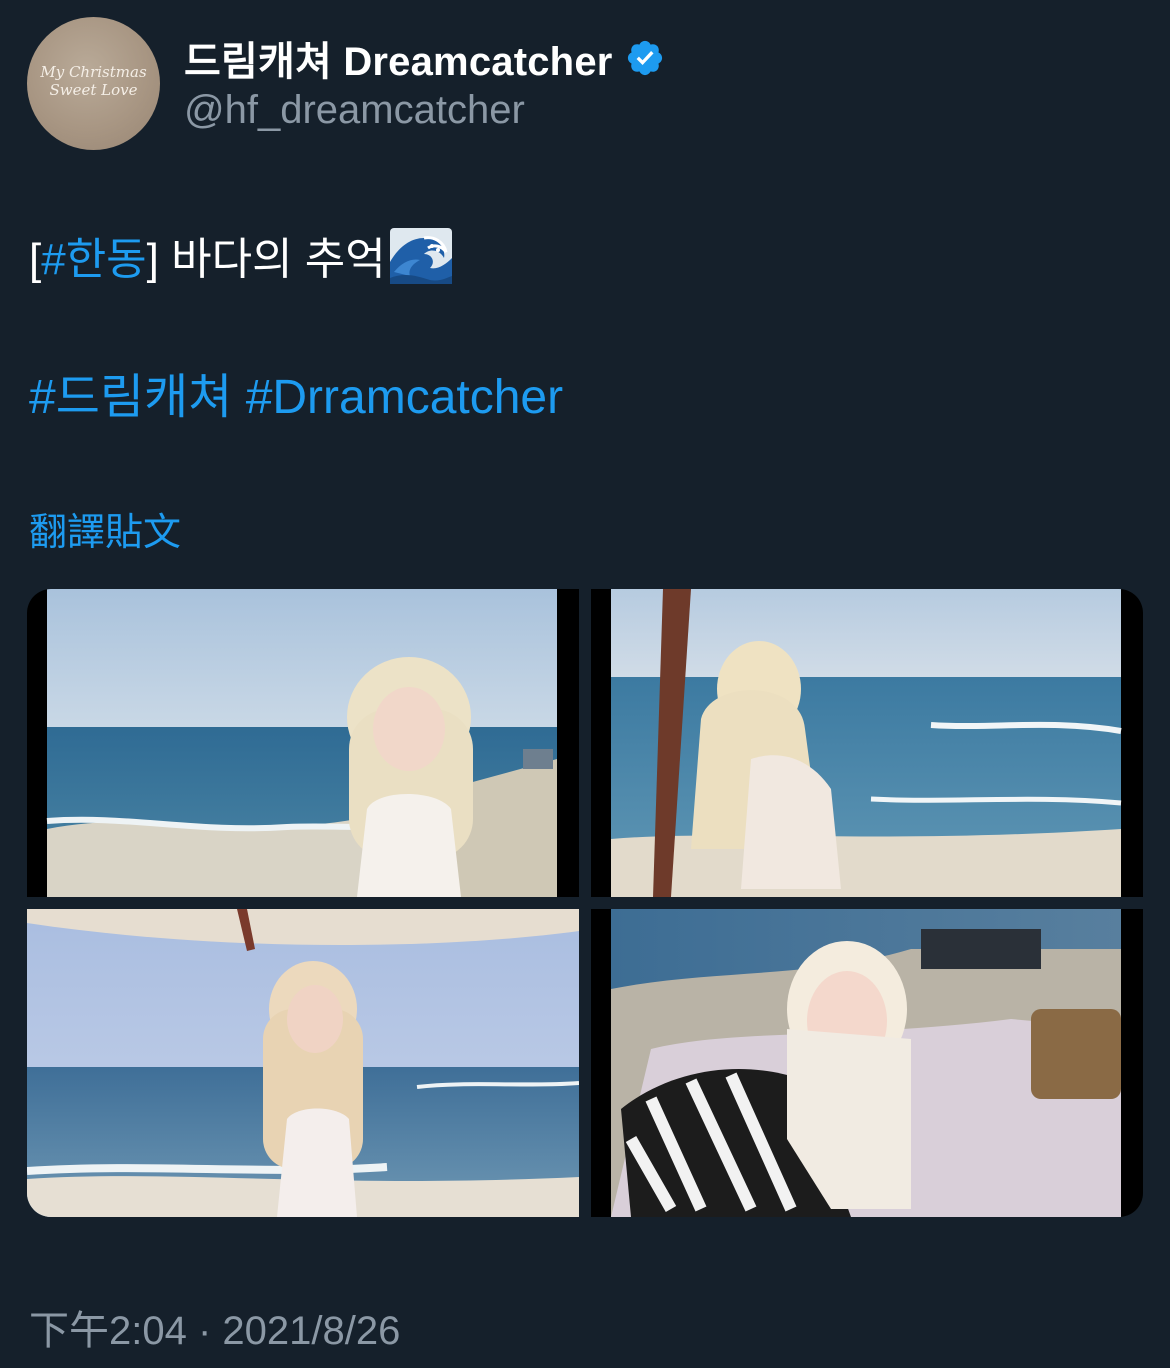 This screenshot has height=1368, width=1170. I want to click on translate-post-link: 翻譯貼文, so click(105, 533).